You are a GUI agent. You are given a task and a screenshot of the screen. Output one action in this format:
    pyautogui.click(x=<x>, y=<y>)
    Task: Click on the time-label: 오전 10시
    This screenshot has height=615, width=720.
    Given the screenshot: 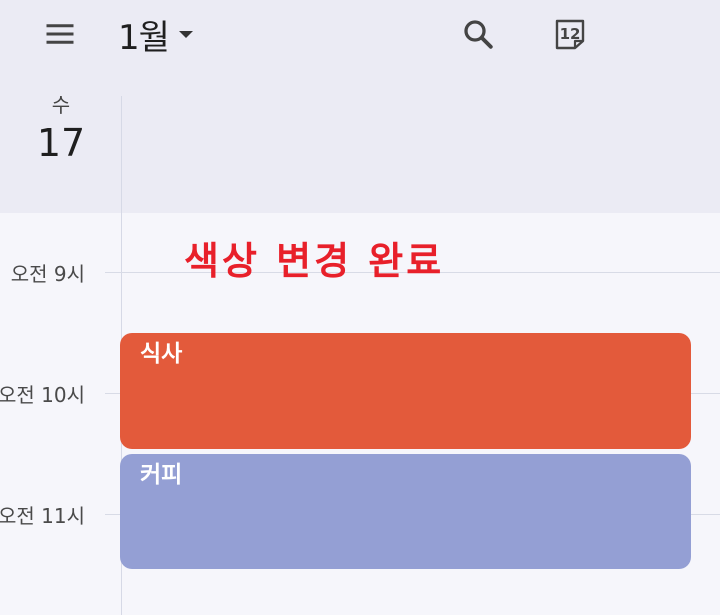 What is the action you would take?
    pyautogui.click(x=42, y=395)
    